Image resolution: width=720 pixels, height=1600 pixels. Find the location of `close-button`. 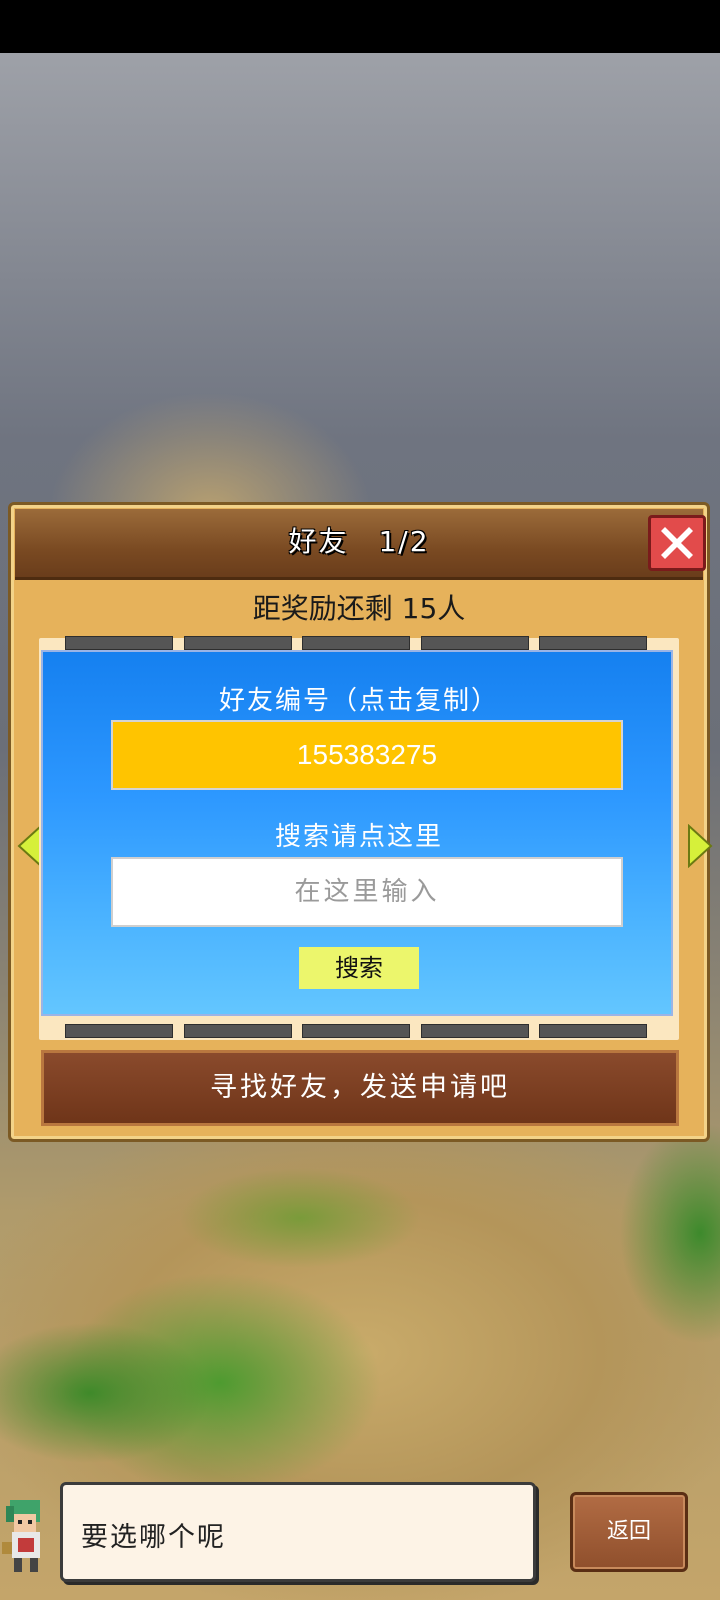

close-button is located at coordinates (677, 543).